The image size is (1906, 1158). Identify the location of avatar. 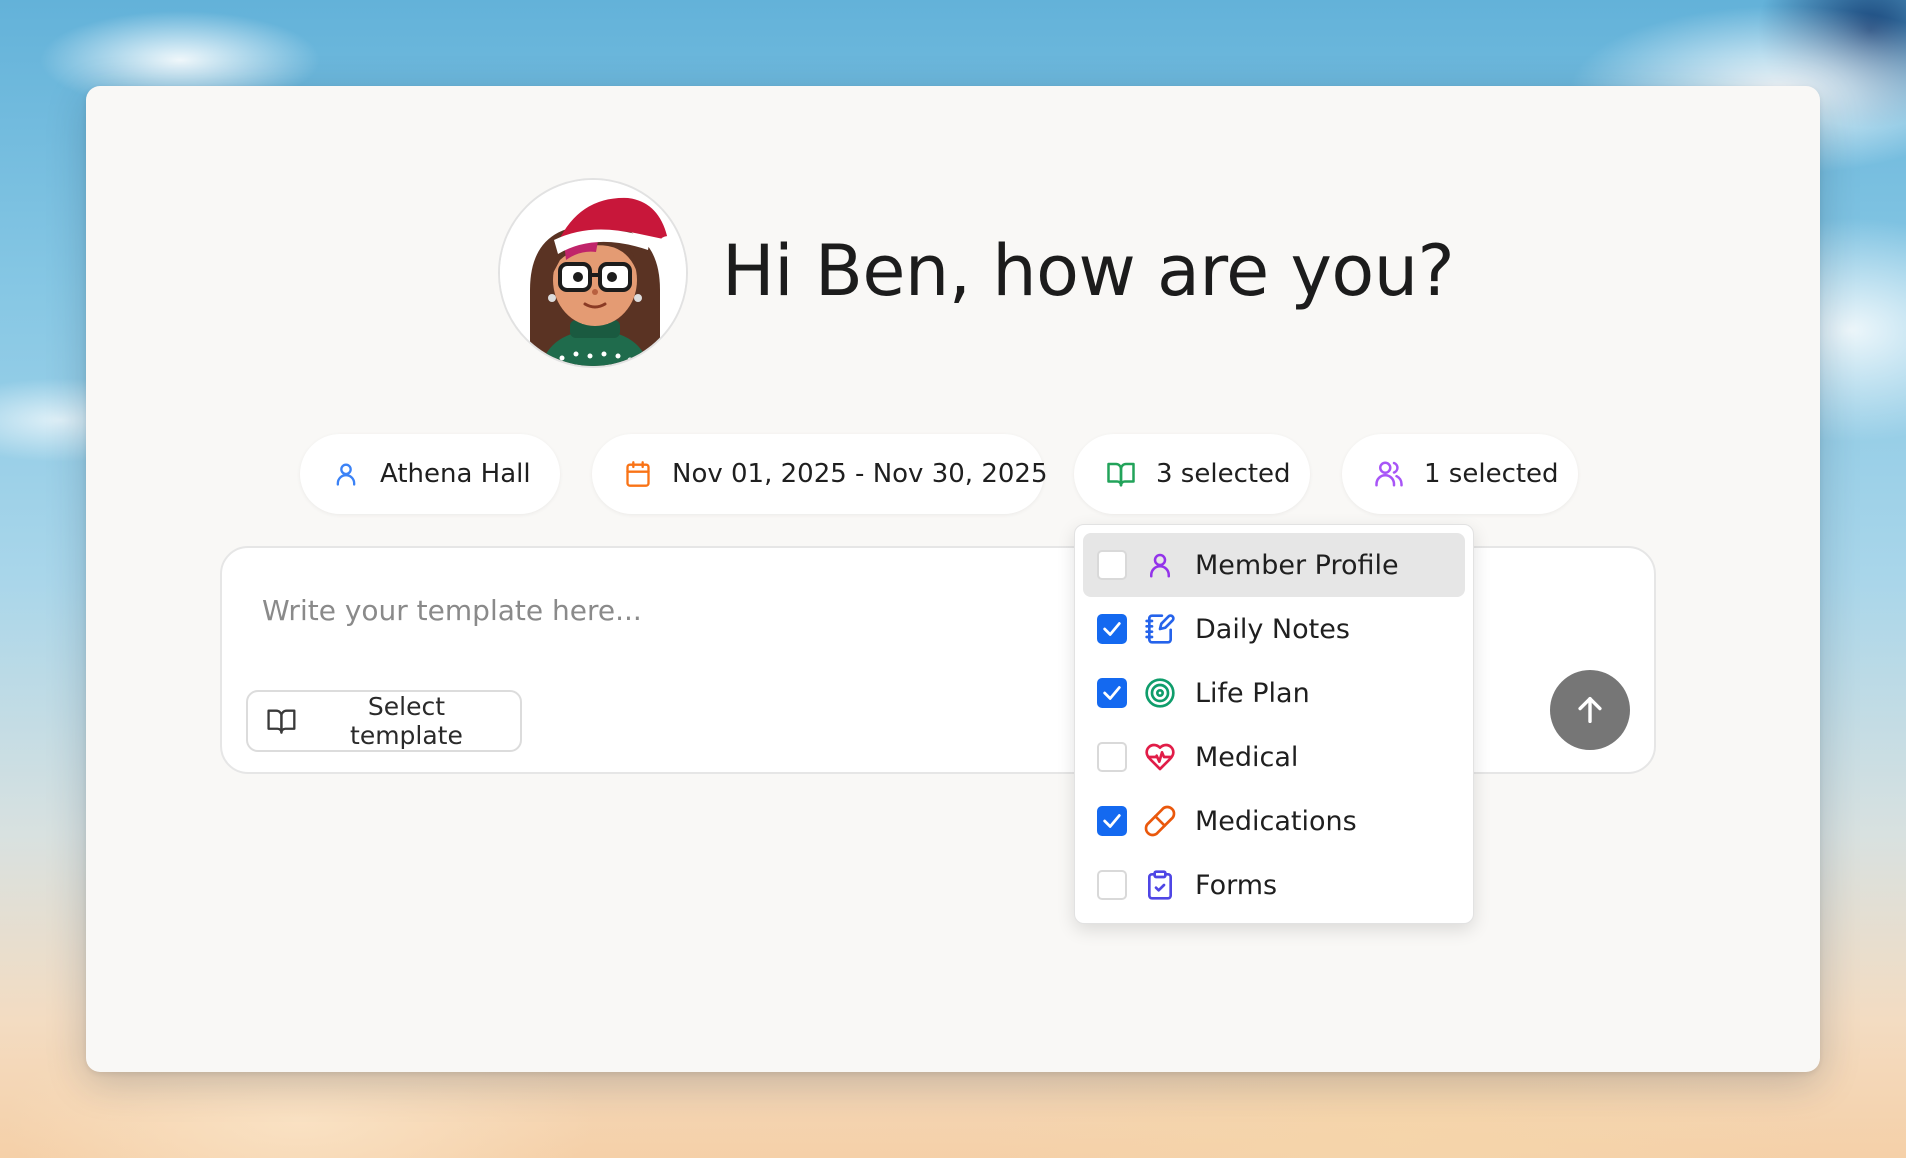
(593, 273).